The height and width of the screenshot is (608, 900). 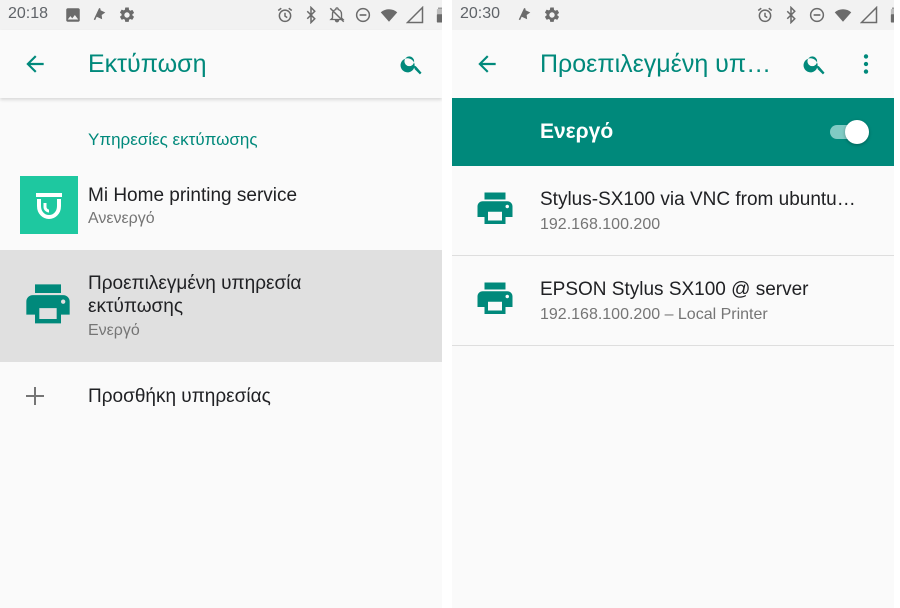 I want to click on service-title: Mi Home printing service, so click(x=193, y=195).